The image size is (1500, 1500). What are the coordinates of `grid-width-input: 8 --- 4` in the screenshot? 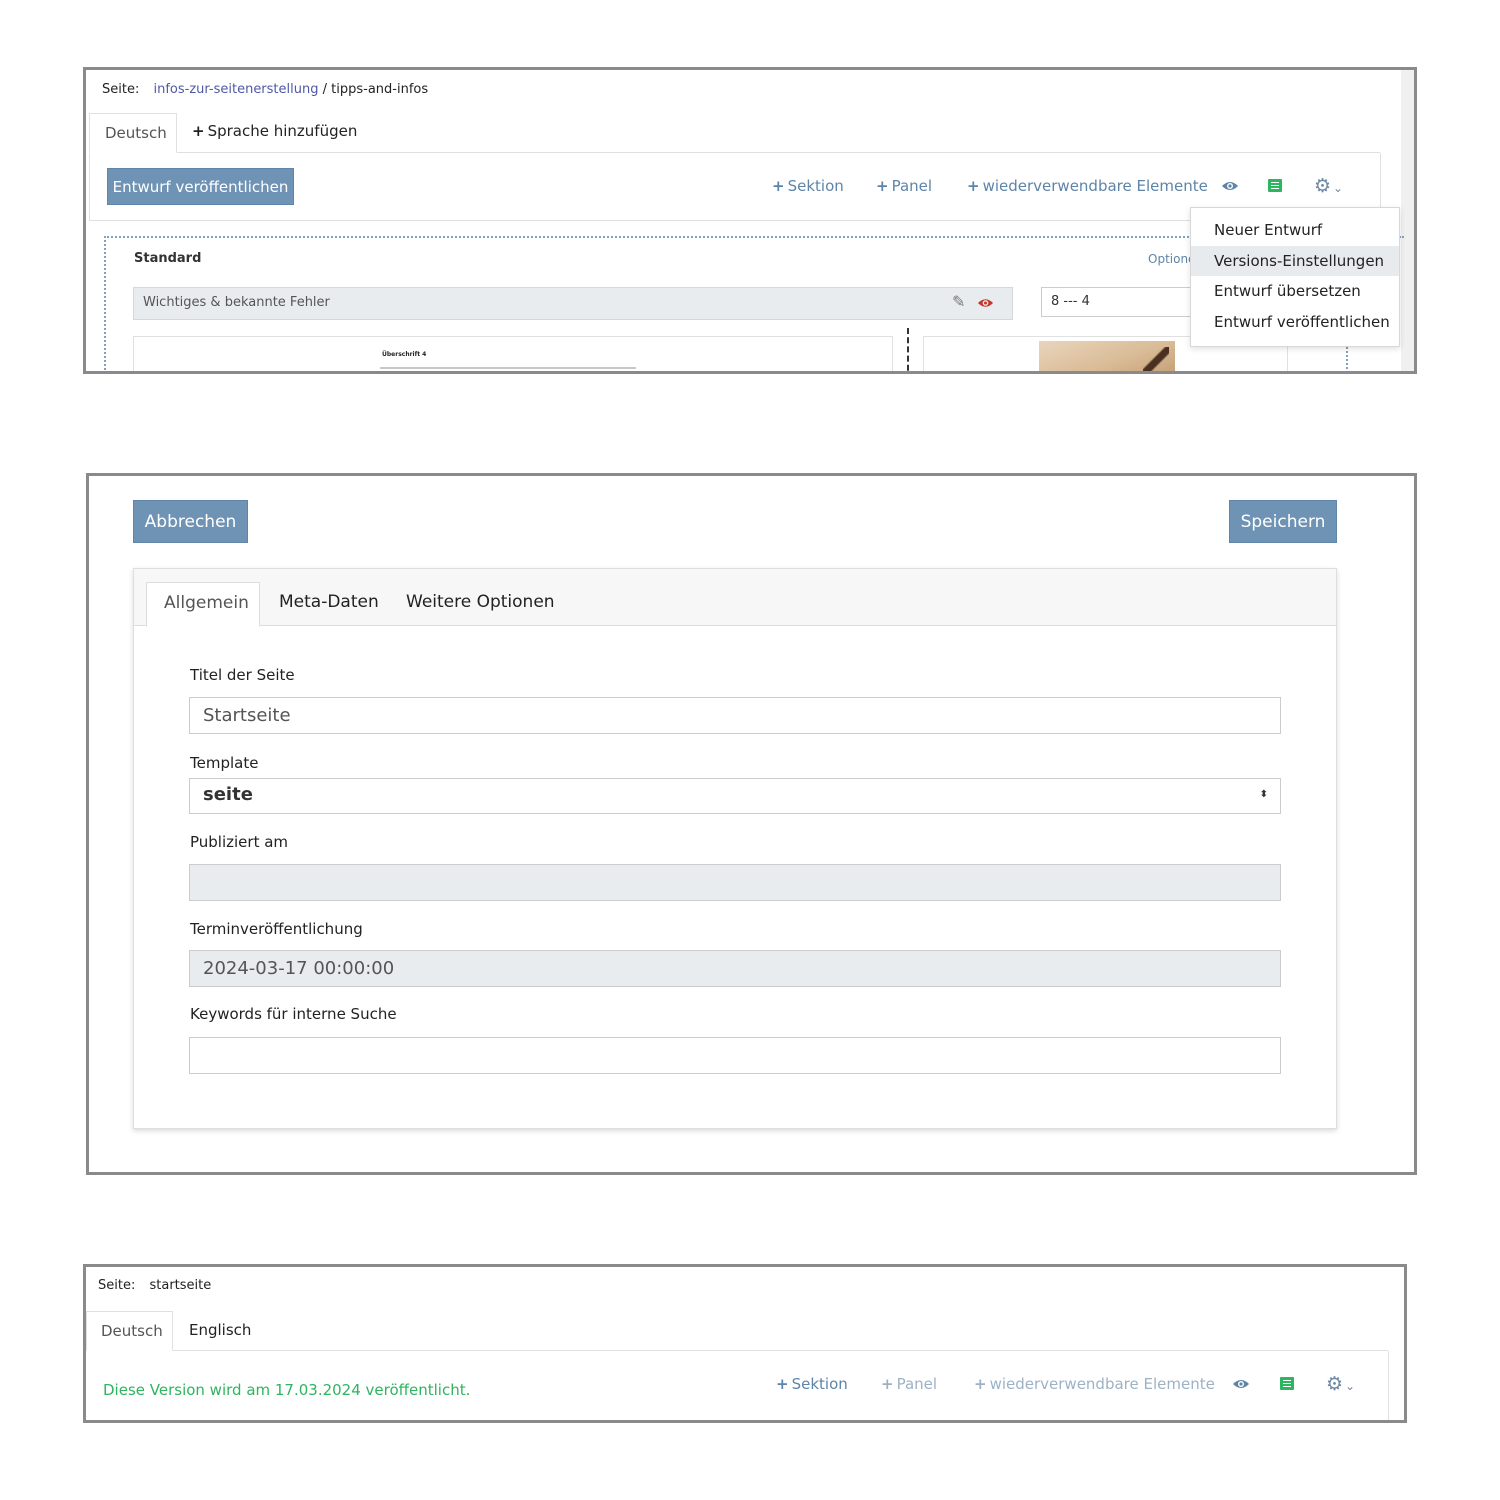 It's located at (1121, 302).